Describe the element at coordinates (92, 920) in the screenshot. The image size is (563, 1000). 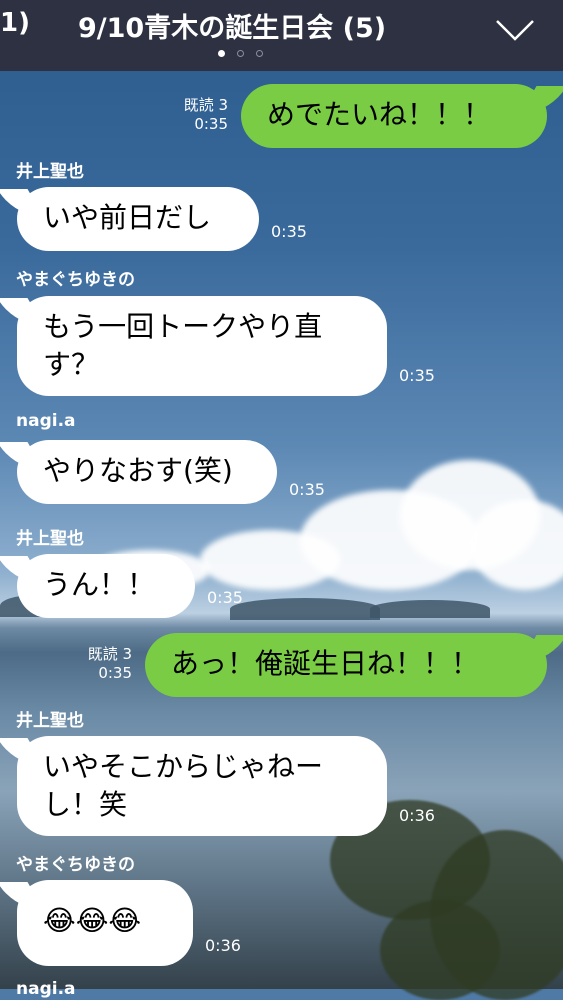
I see `message-text: 😂😂😂` at that location.